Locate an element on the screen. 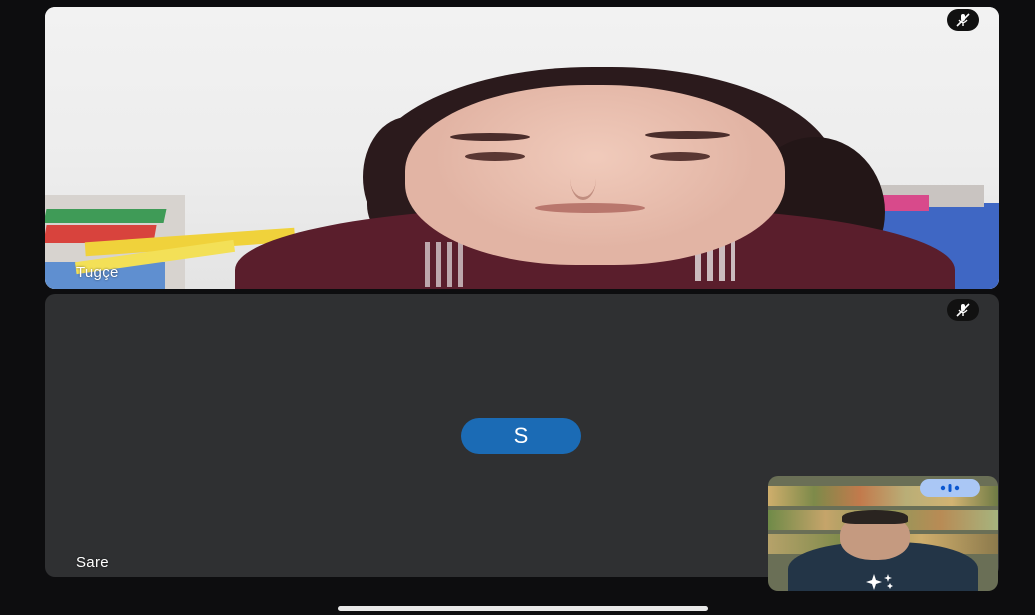 This screenshot has height=615, width=1035. participant-video-mouth is located at coordinates (590, 208).